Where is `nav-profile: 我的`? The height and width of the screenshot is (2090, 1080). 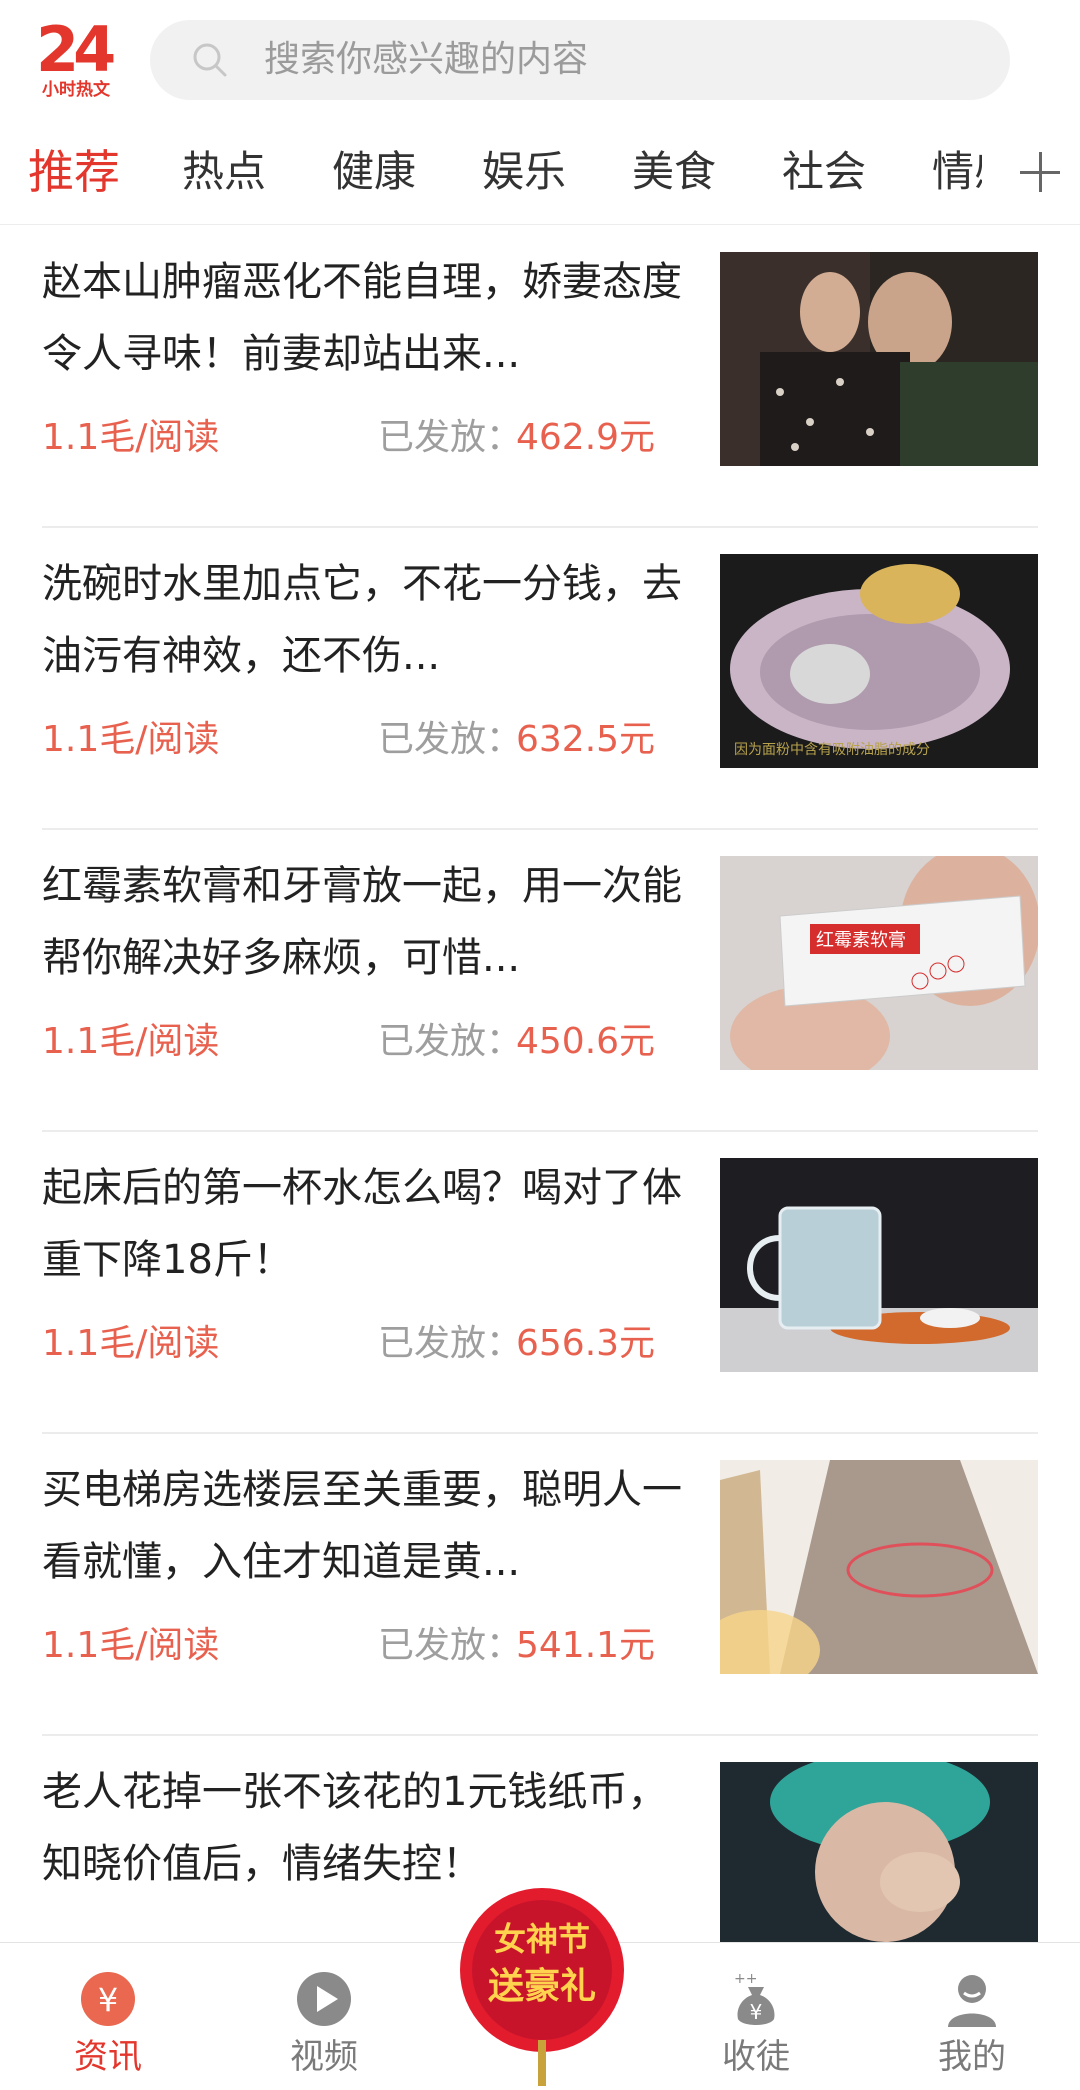
nav-profile: 我的 is located at coordinates (972, 2015).